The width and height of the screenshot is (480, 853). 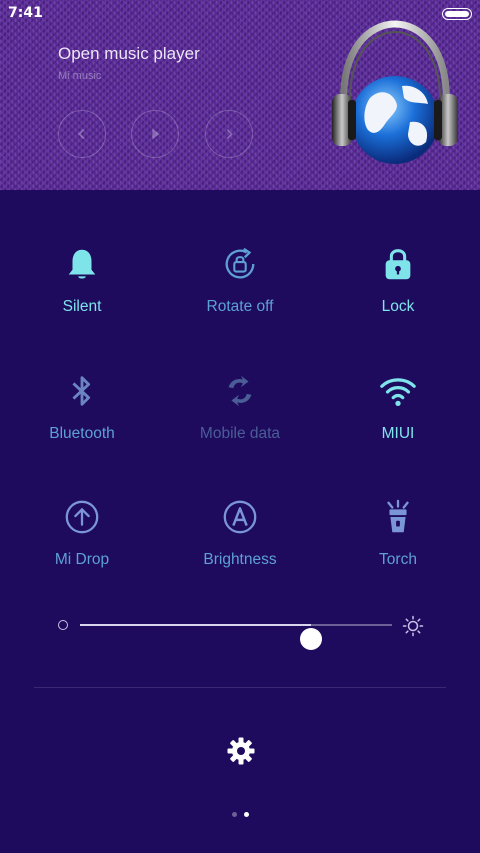 I want to click on toggle-label: Mi Drop, so click(x=82, y=559).